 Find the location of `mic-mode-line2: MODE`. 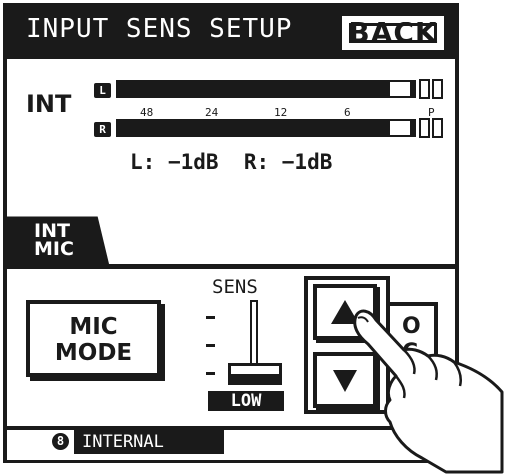

mic-mode-line2: MODE is located at coordinates (93, 353).